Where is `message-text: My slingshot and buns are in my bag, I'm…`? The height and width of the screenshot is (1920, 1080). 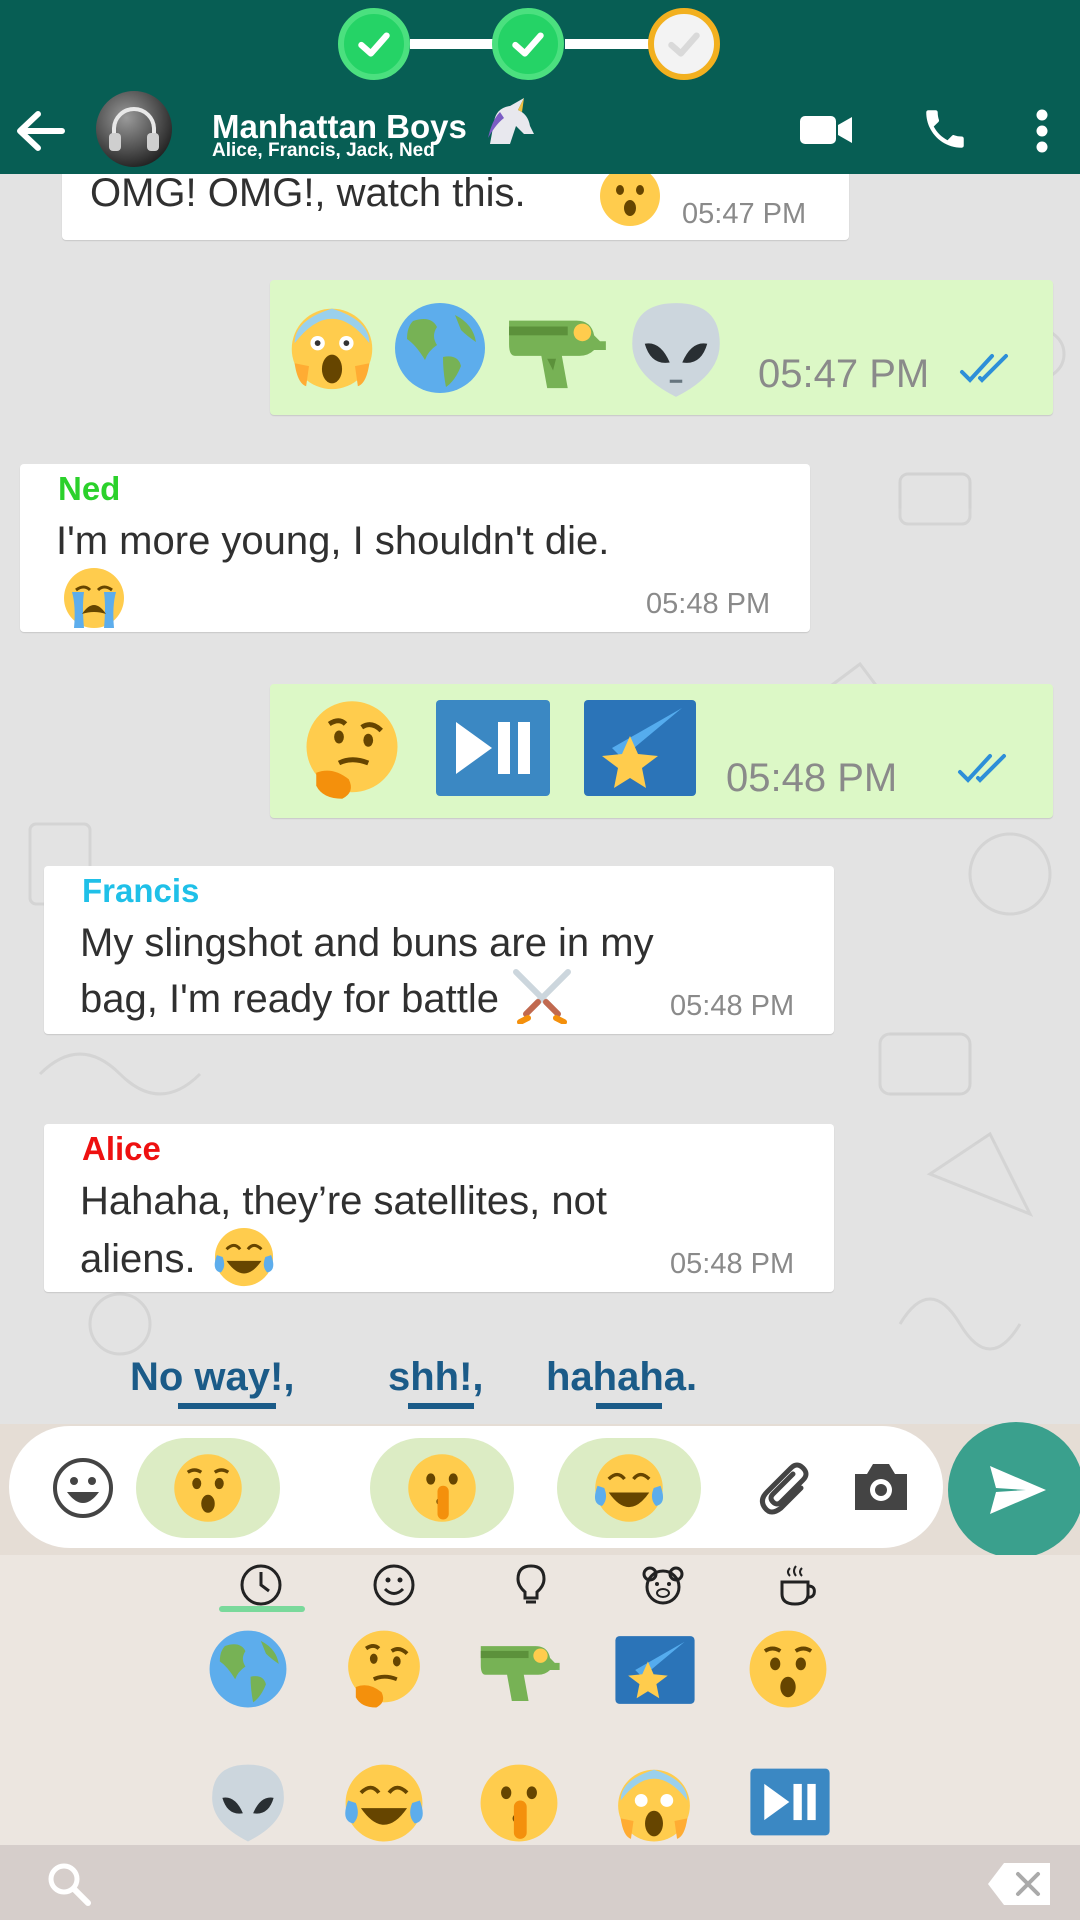 message-text: My slingshot and buns are in my bag, I'm… is located at coordinates (405, 971).